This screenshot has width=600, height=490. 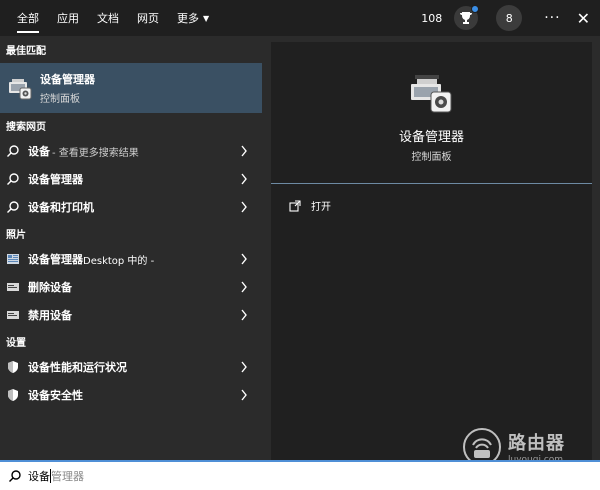 I want to click on tab-documents: 文档, so click(x=108, y=18).